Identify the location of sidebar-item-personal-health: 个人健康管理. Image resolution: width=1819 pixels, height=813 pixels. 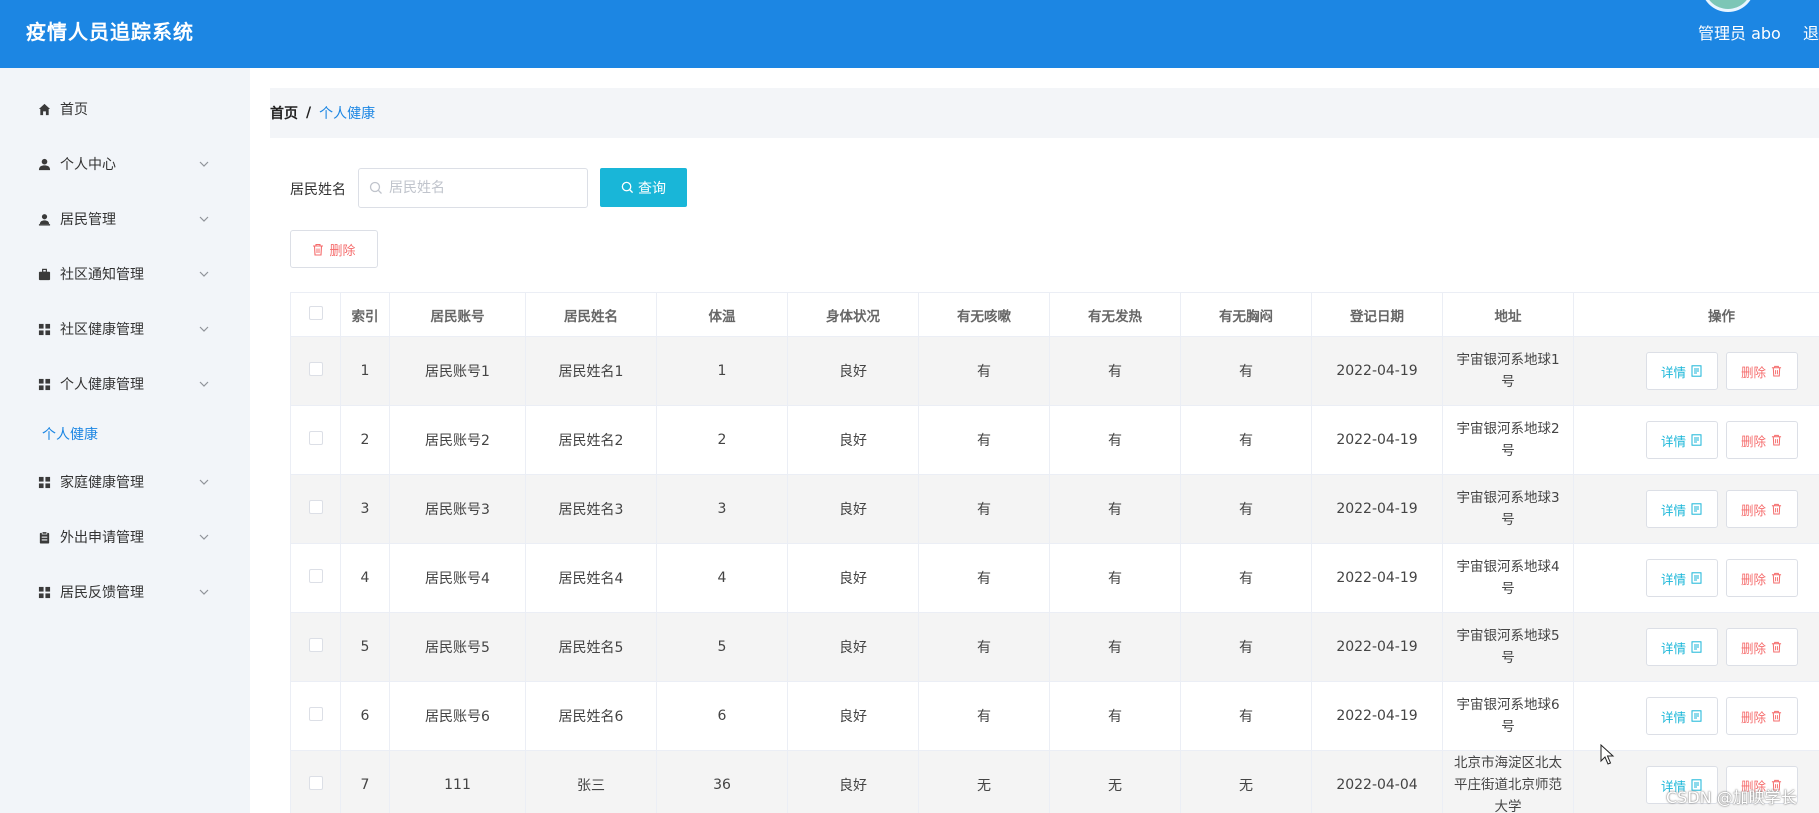
(125, 384).